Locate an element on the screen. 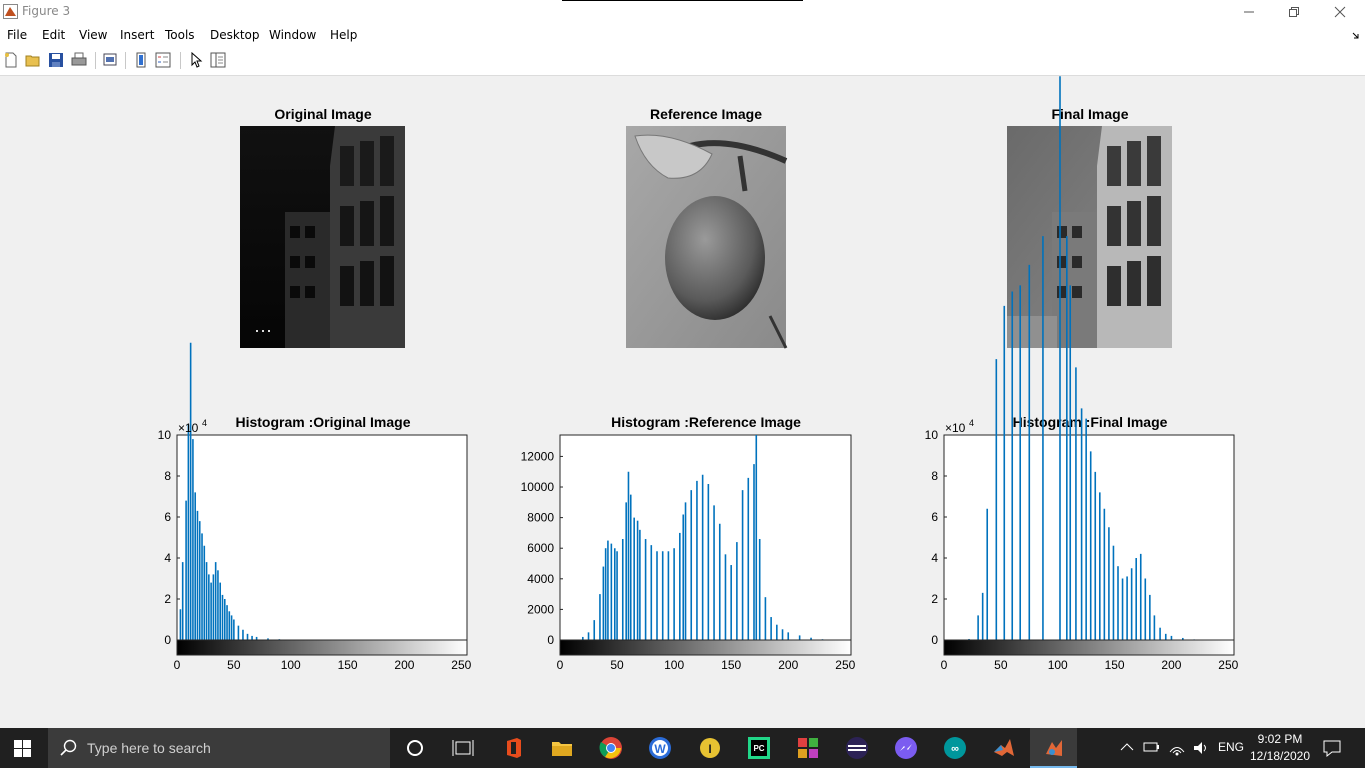  original-image-title: Original Image is located at coordinates (322, 114).